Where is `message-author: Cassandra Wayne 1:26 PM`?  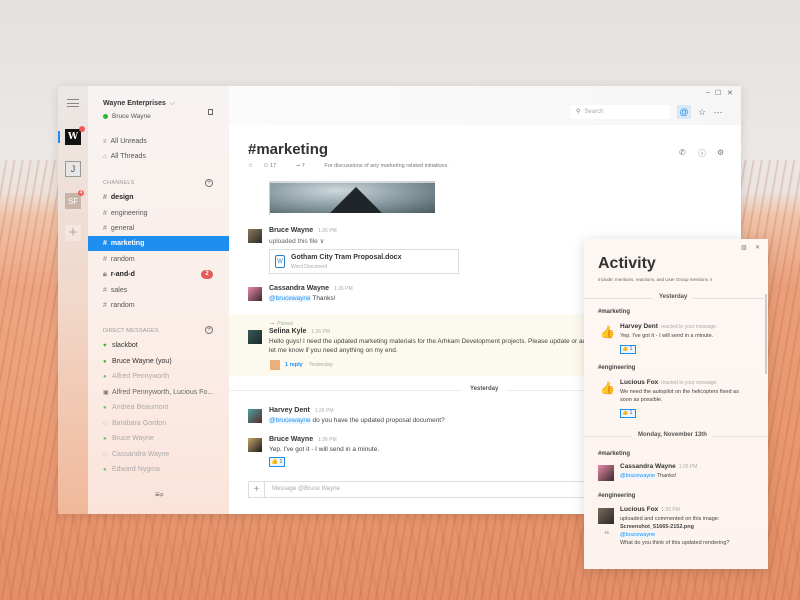 message-author: Cassandra Wayne 1:26 PM is located at coordinates (311, 288).